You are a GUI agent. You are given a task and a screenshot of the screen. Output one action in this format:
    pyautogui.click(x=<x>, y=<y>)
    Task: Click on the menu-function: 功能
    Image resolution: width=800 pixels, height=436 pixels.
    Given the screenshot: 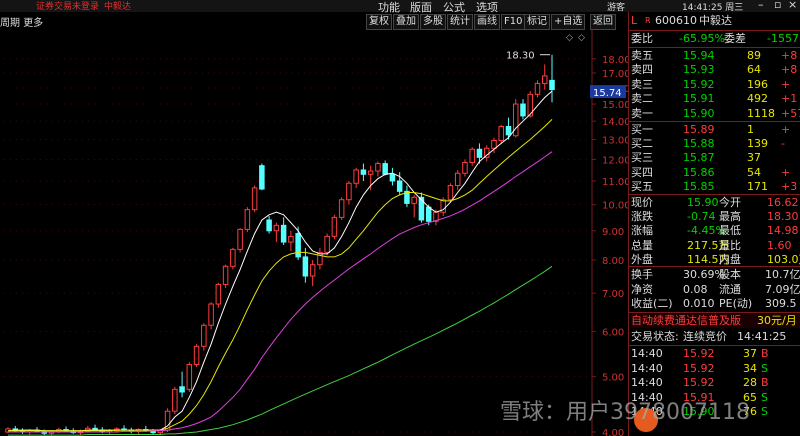 What is the action you would take?
    pyautogui.click(x=389, y=7)
    